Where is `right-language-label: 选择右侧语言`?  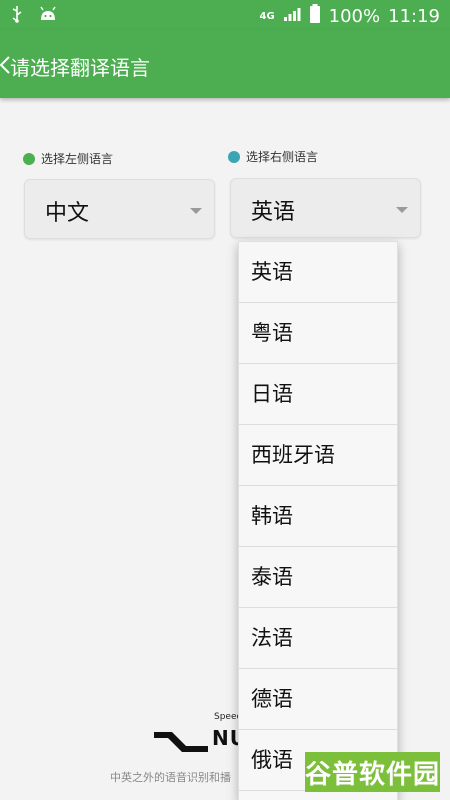
right-language-label: 选择右侧语言 is located at coordinates (273, 156).